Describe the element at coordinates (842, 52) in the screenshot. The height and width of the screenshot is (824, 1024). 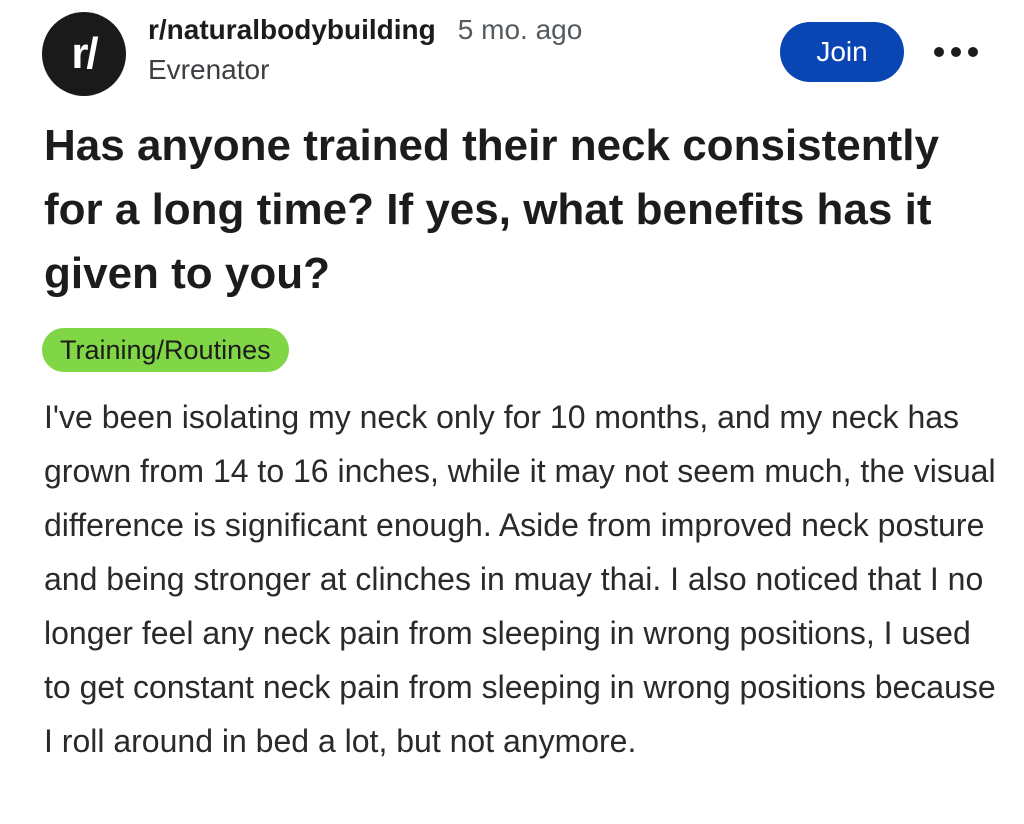
I see `join-button: Join` at that location.